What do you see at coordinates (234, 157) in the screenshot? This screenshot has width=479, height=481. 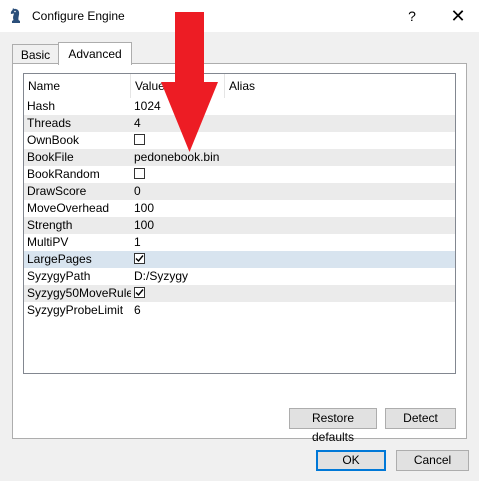 I see `option-value: pedonebook.bin` at bounding box center [234, 157].